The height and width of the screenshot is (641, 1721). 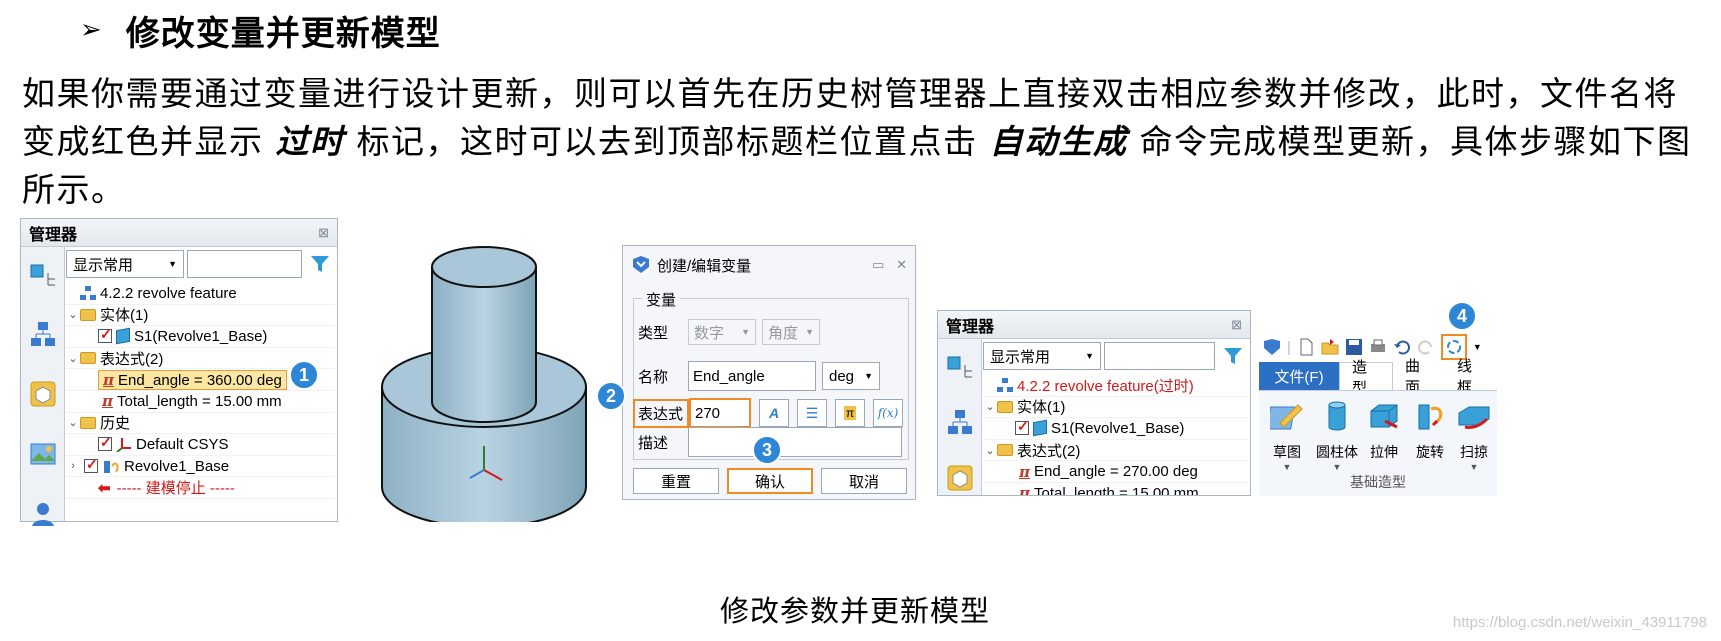 What do you see at coordinates (200, 467) in the screenshot?
I see `tree-revolve-base: › Revolve1_Base` at bounding box center [200, 467].